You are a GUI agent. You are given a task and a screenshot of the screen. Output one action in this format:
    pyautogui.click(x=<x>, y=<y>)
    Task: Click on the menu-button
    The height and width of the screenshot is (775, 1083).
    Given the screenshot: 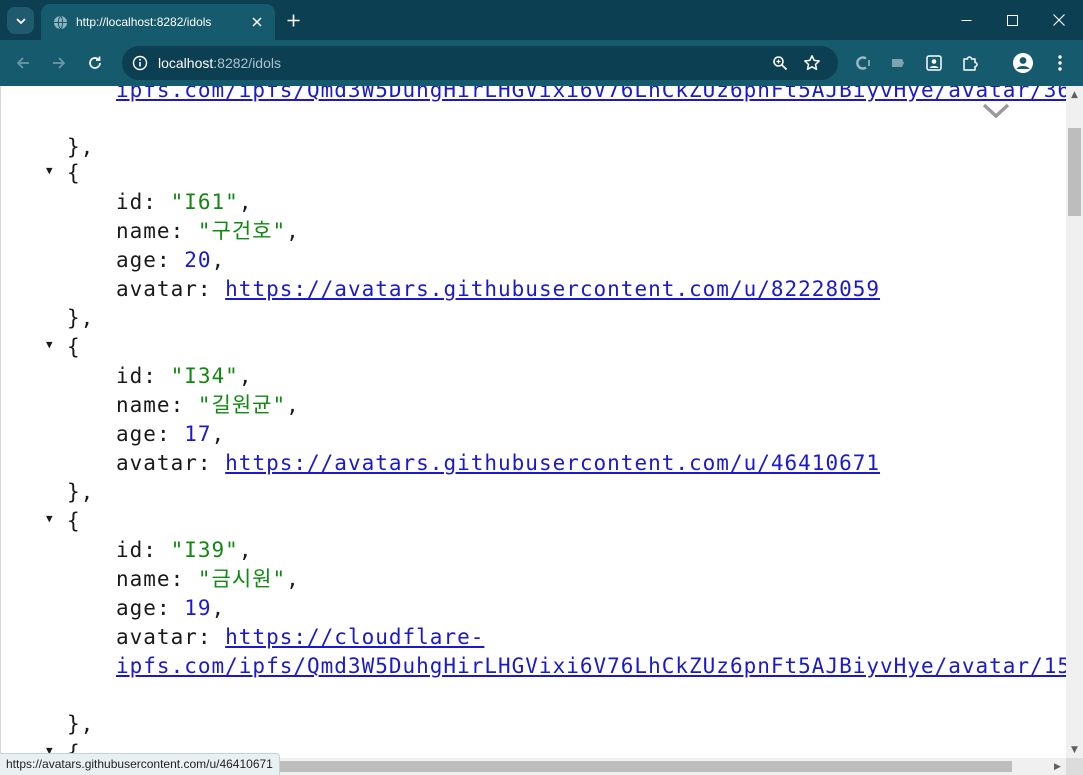 What is the action you would take?
    pyautogui.click(x=1060, y=63)
    